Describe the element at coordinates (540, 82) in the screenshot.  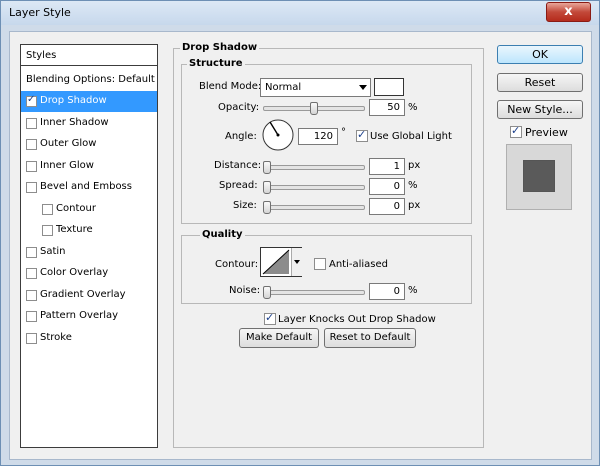
I see `reset-button: Reset` at that location.